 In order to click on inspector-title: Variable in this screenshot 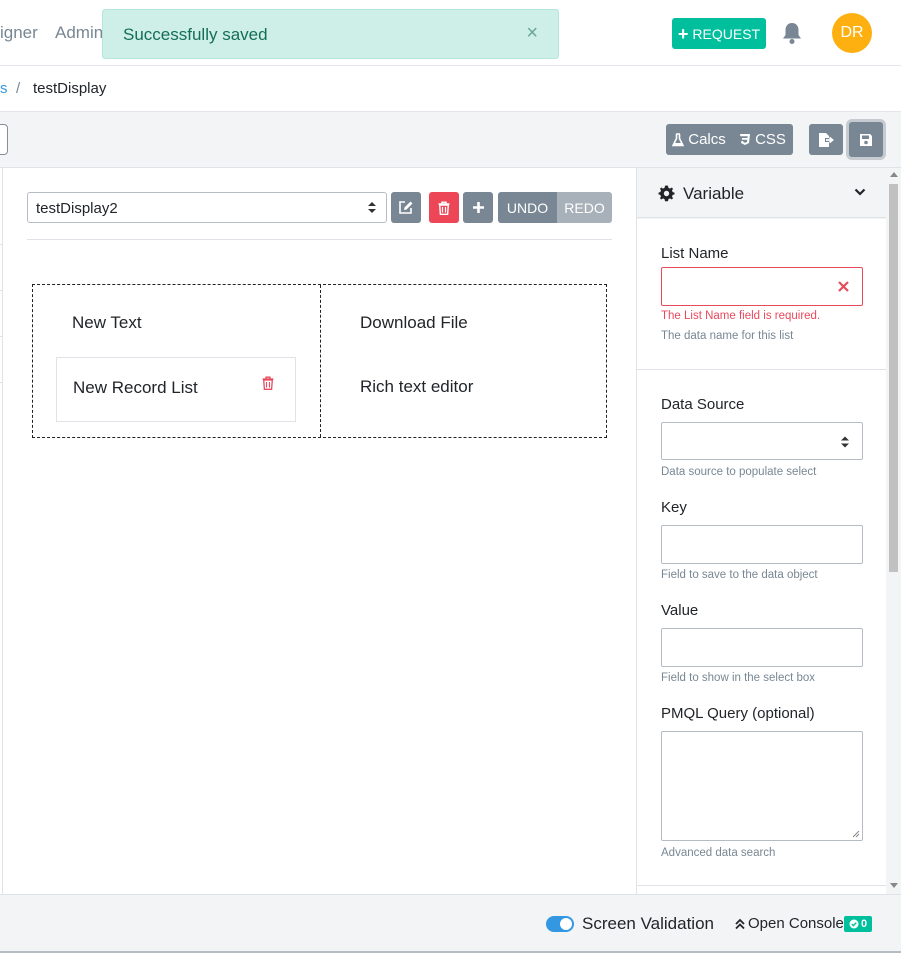, I will do `click(714, 193)`.